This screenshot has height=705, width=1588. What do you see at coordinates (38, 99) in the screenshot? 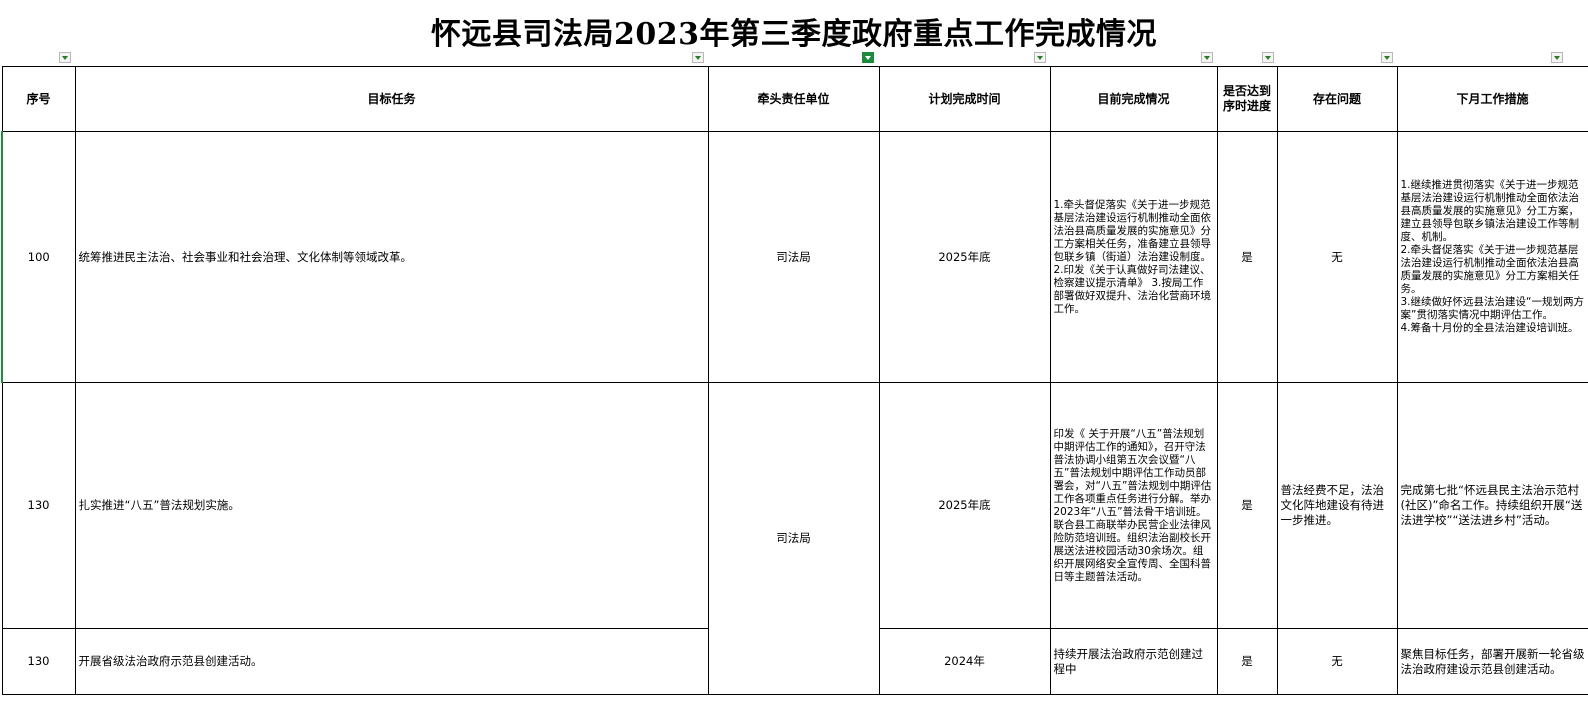
I see `header-seq: 序号` at bounding box center [38, 99].